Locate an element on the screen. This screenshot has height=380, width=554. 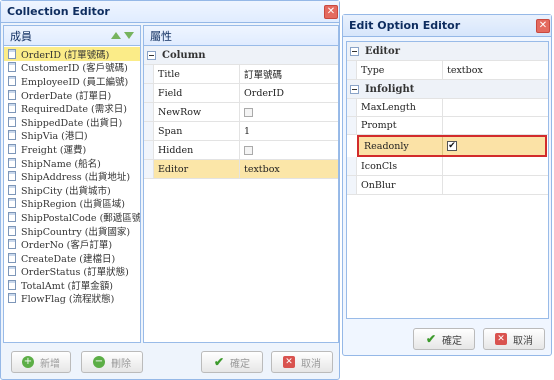
property-group-column: Column is located at coordinates (241, 55).